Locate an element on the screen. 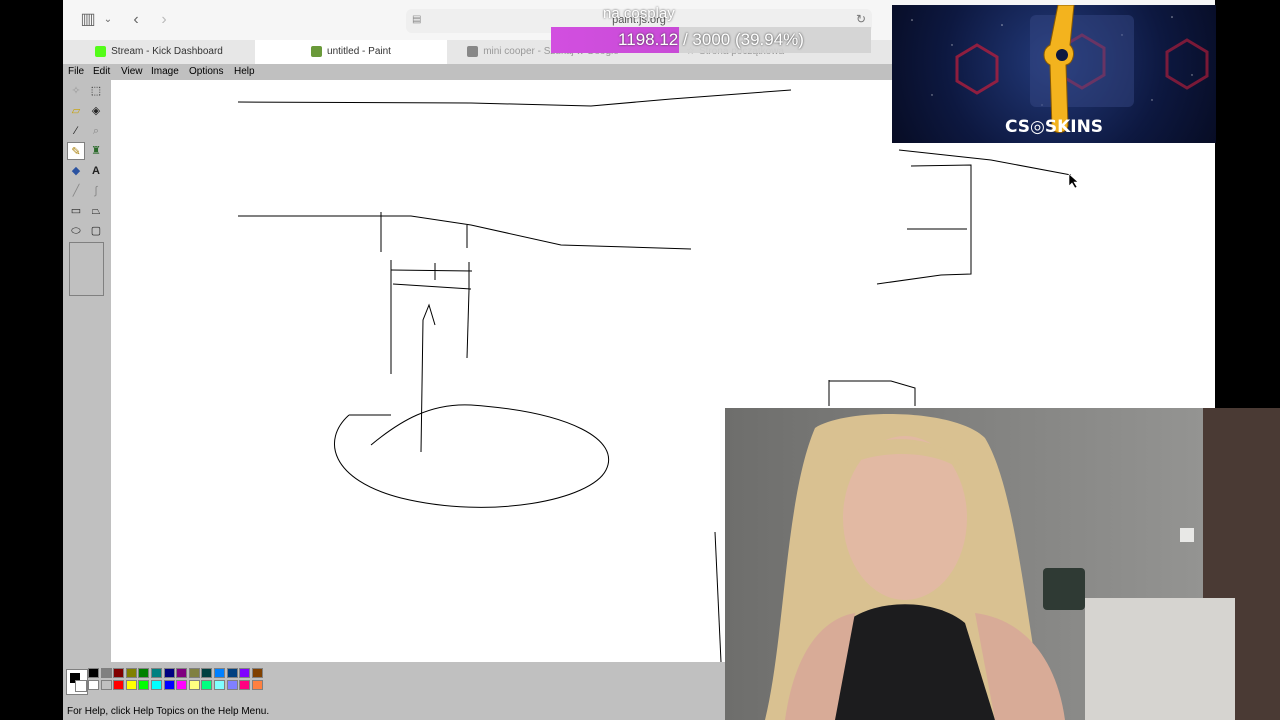  eraser-tool-icon: ▱ is located at coordinates (76, 111).